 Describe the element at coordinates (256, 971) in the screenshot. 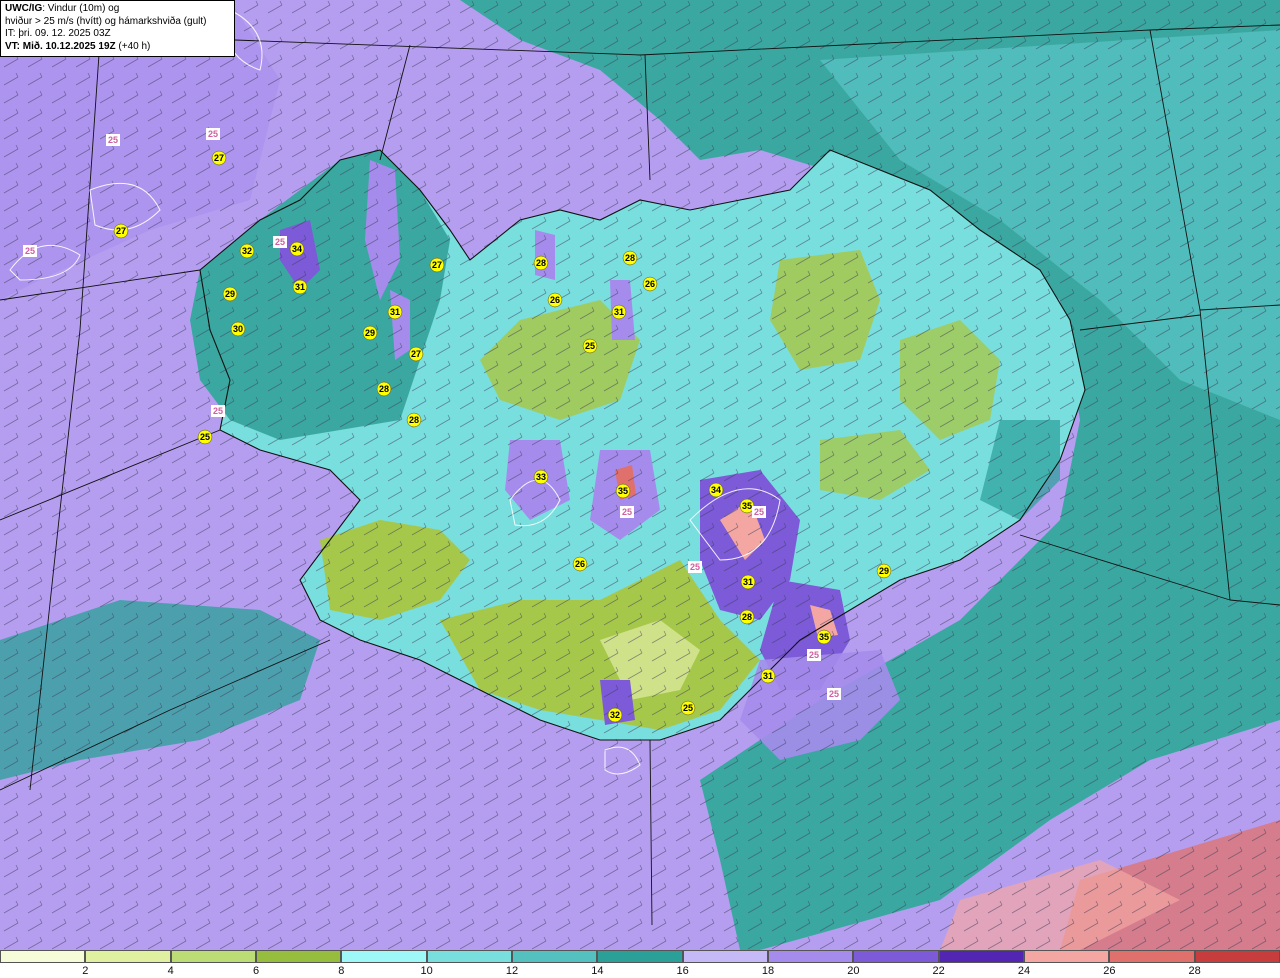

I see `colorbar-tick-label: 6` at that location.